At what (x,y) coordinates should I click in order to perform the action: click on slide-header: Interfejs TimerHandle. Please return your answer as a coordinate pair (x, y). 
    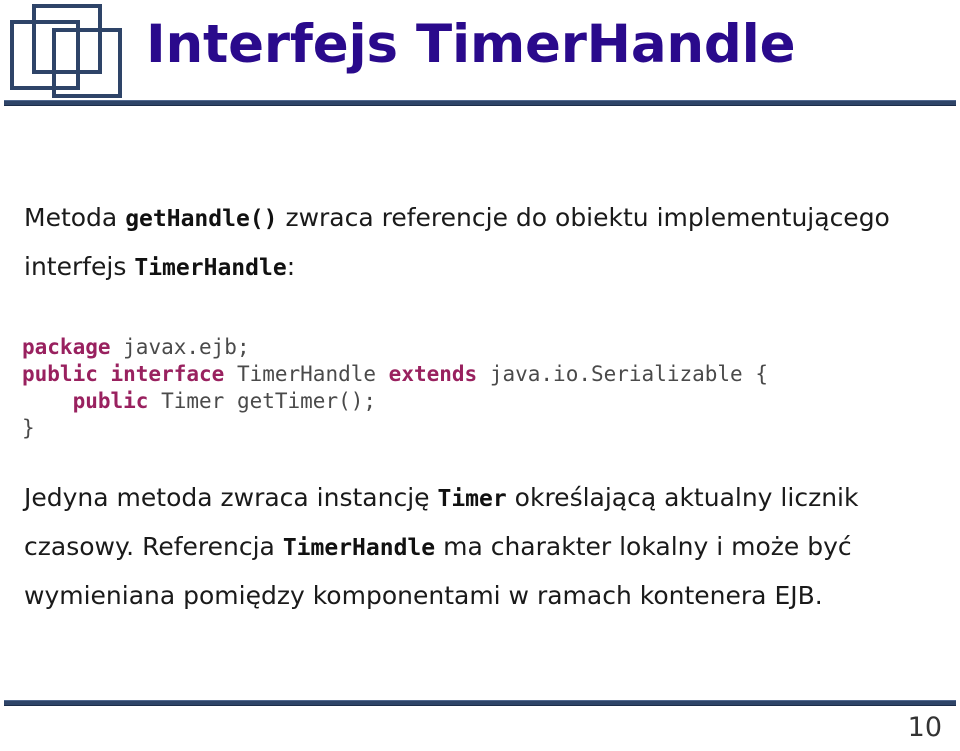
    Looking at the image, I should click on (480, 55).